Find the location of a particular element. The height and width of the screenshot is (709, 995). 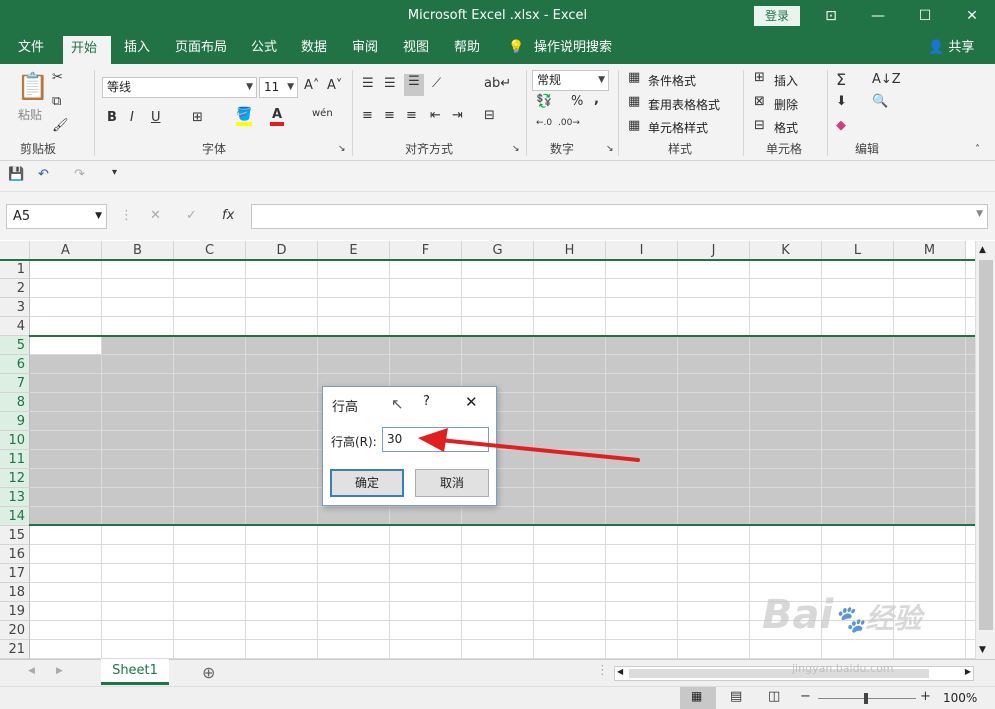

column-header: A is located at coordinates (66, 250).